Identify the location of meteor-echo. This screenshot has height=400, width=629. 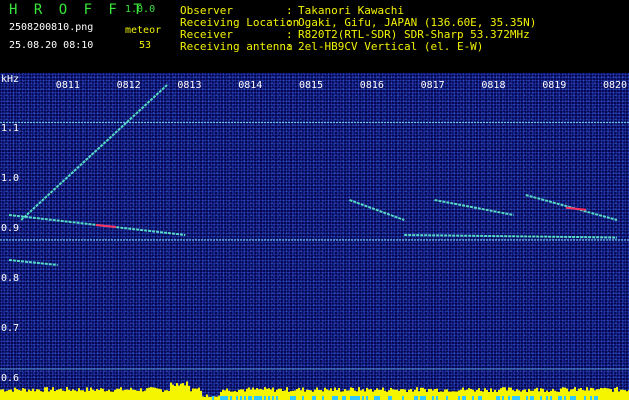
(94, 152).